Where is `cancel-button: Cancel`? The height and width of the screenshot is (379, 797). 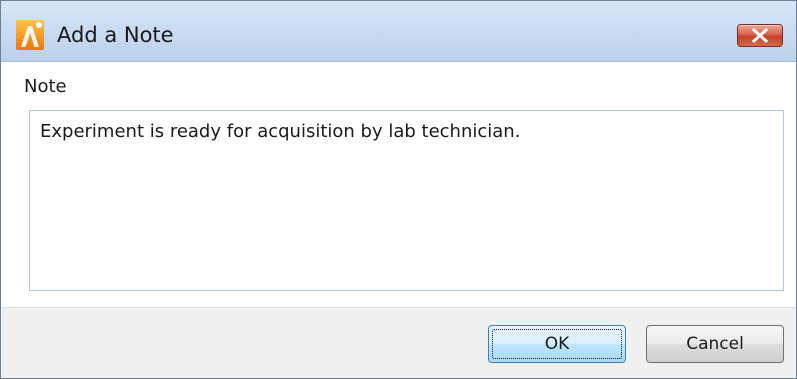
cancel-button: Cancel is located at coordinates (715, 344).